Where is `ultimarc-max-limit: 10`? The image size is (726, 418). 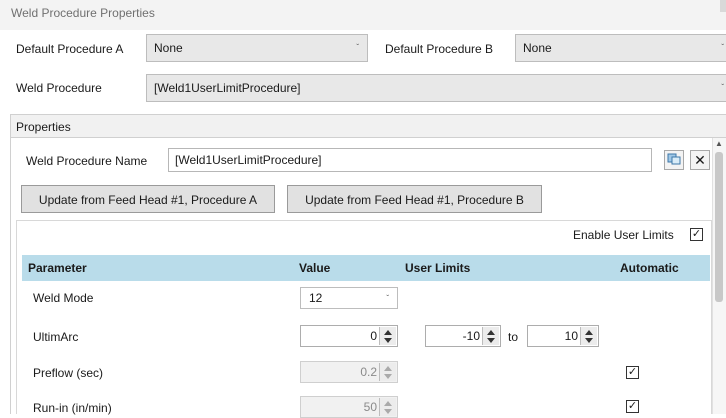 ultimarc-max-limit: 10 is located at coordinates (571, 336).